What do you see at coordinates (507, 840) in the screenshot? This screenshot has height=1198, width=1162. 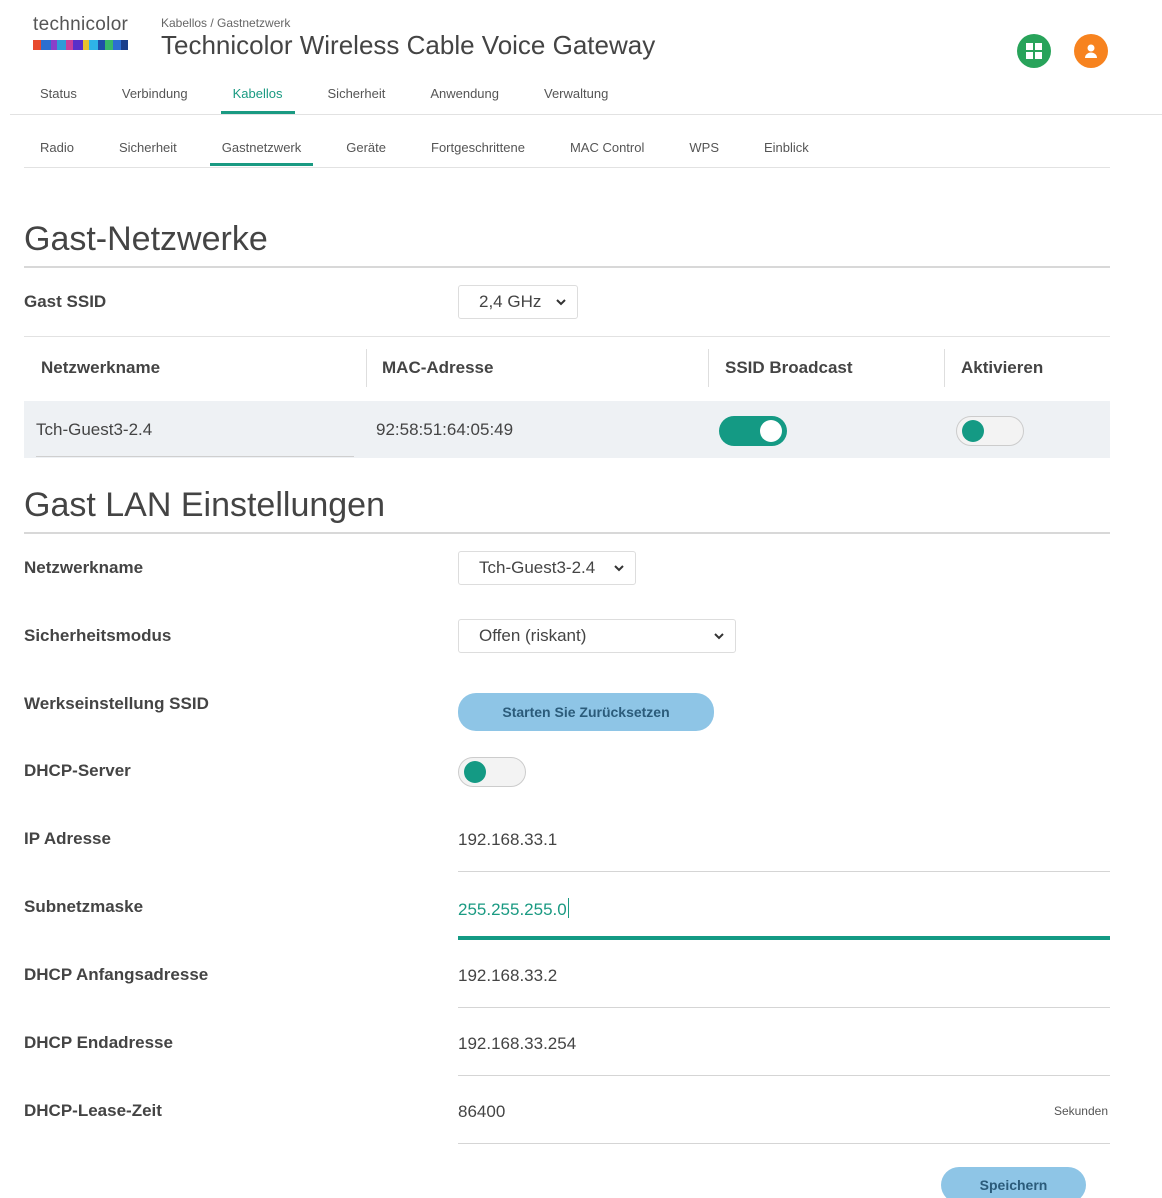 I see `ip-address-field: 192.168.33.1` at bounding box center [507, 840].